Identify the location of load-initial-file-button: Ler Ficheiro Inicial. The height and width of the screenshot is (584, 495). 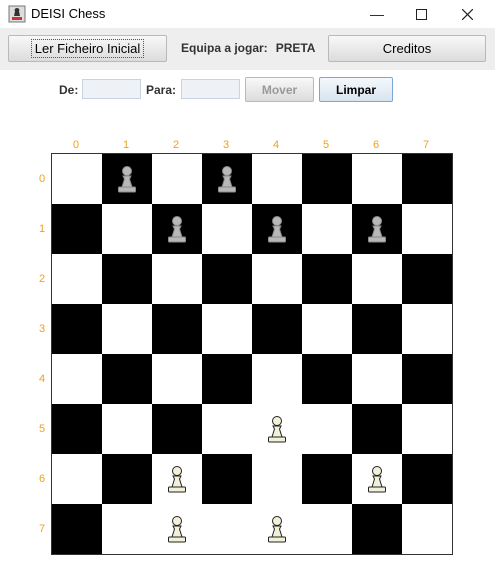
(87, 48).